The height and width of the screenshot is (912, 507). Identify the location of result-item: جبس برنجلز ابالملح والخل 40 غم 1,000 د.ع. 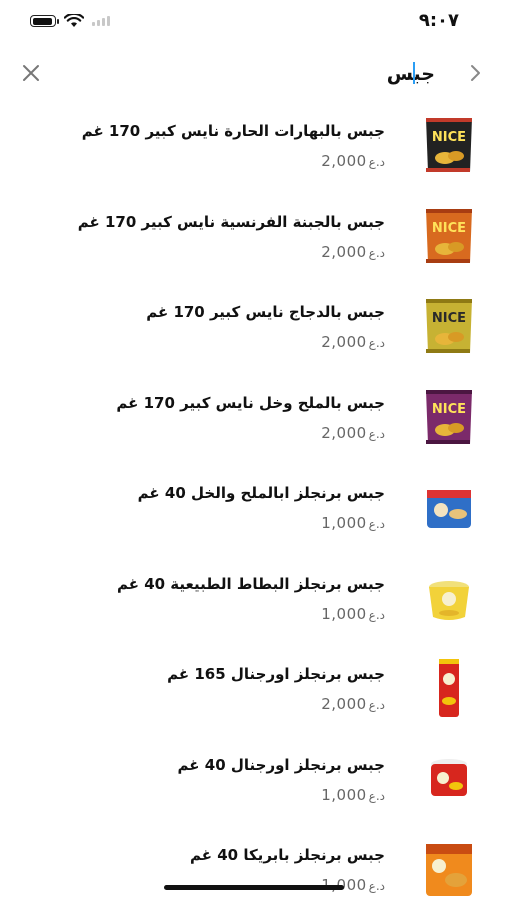
(253, 510).